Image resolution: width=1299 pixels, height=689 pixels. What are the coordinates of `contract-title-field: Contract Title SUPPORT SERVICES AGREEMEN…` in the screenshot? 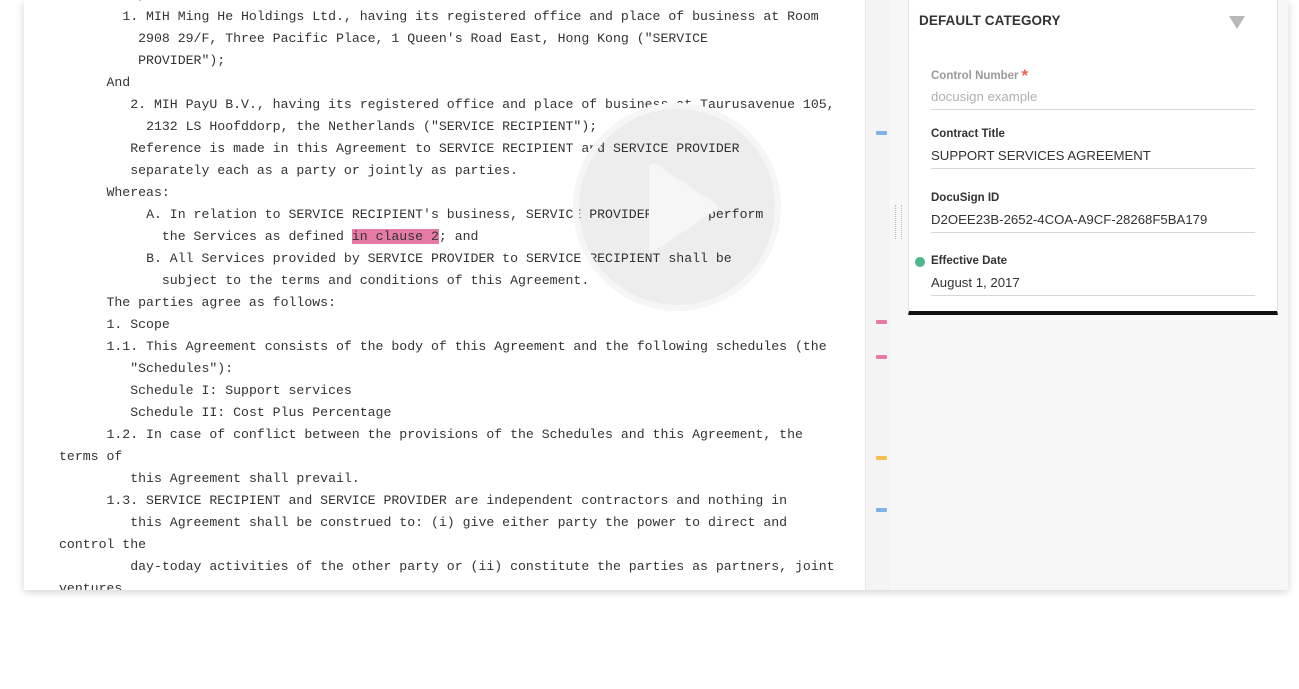 It's located at (1093, 148).